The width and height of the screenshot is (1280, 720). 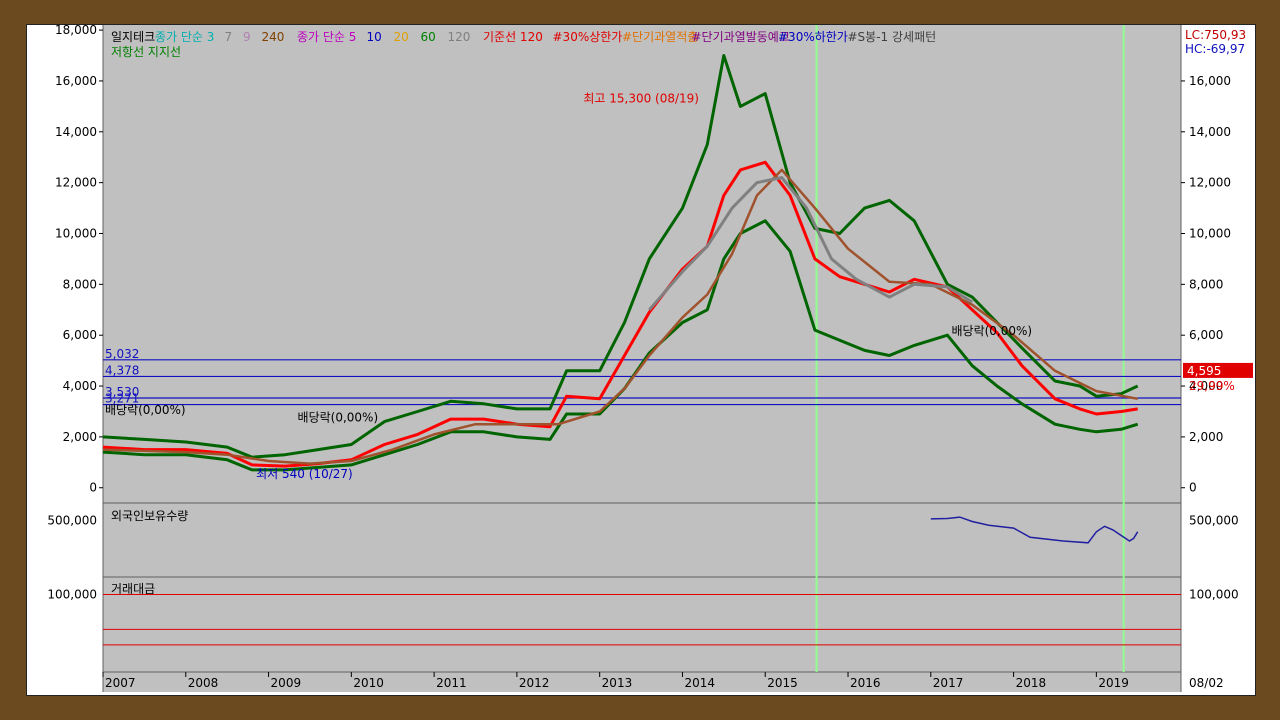 What do you see at coordinates (76, 233) in the screenshot?
I see `y-tick-label-left: 10,000` at bounding box center [76, 233].